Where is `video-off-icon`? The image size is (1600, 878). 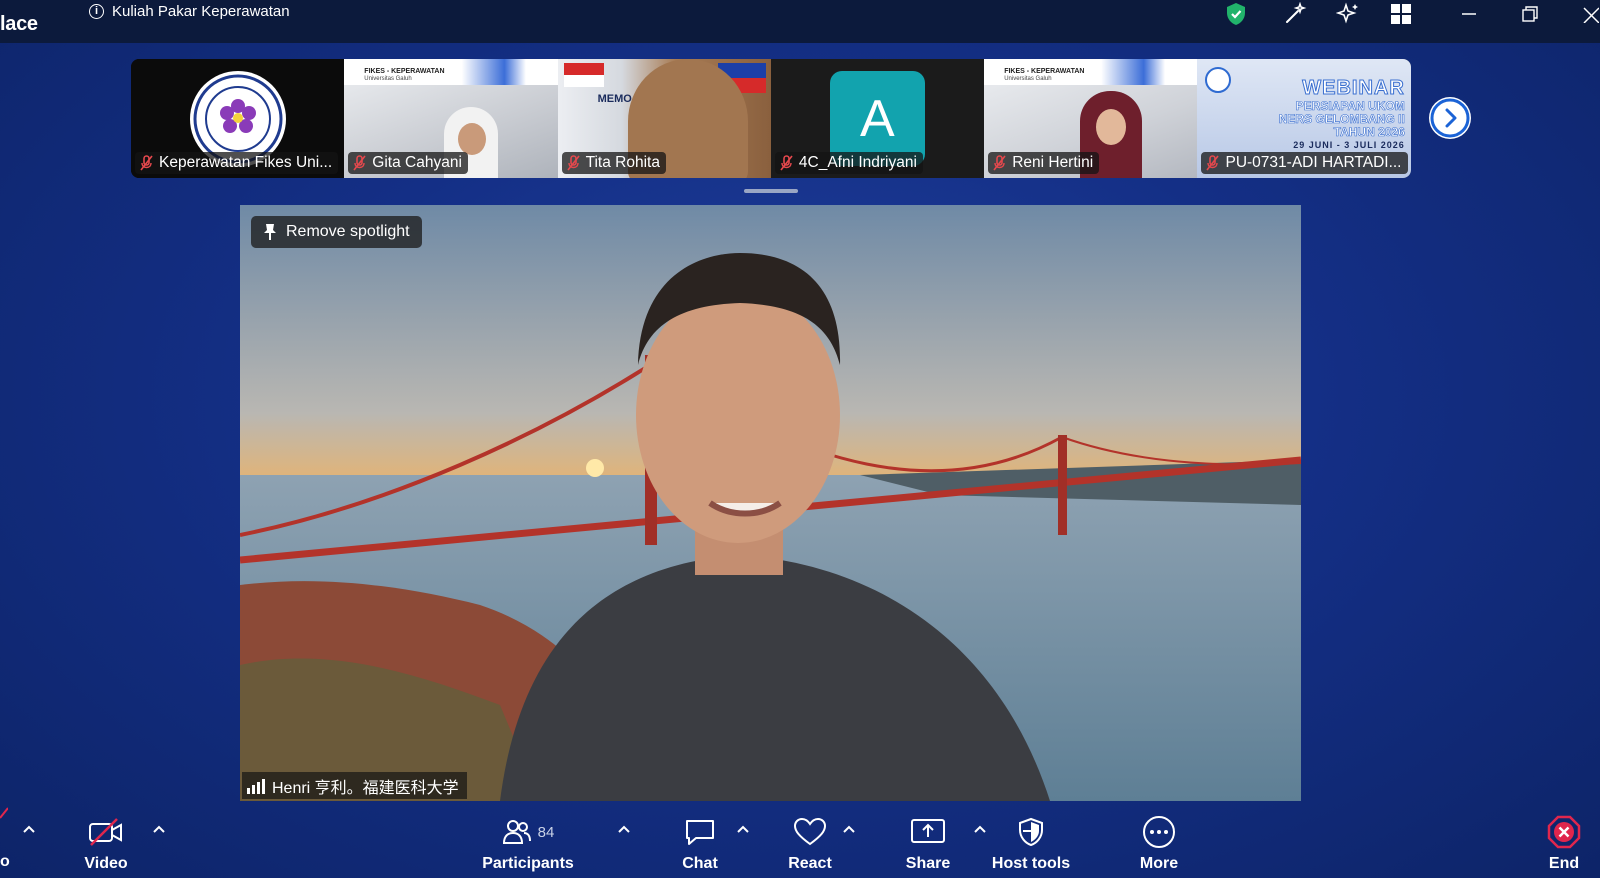 video-off-icon is located at coordinates (106, 832).